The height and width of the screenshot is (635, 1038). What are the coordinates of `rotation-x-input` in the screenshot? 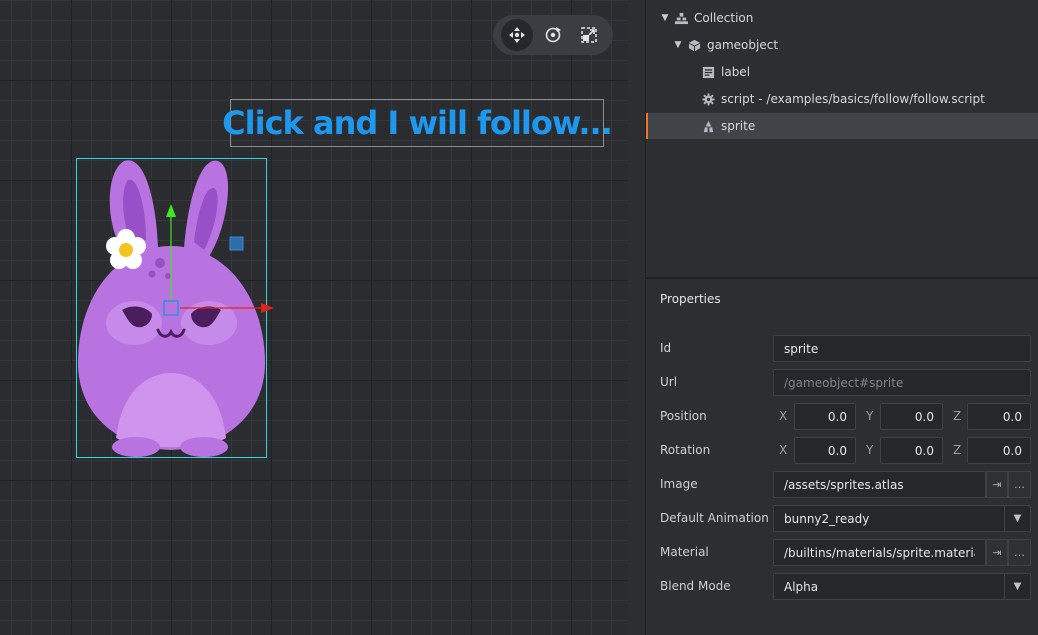 It's located at (825, 450).